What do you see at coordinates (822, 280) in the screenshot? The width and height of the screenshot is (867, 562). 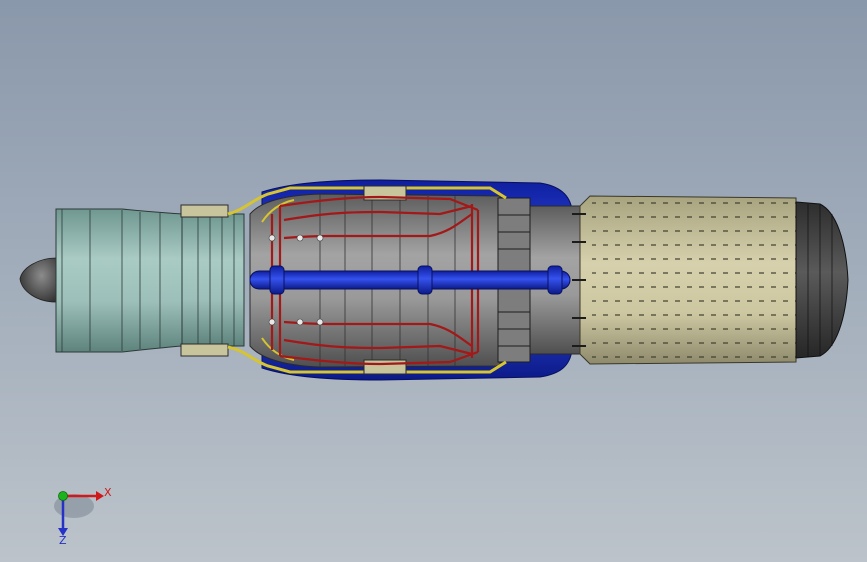 I see `exhaust-cap` at bounding box center [822, 280].